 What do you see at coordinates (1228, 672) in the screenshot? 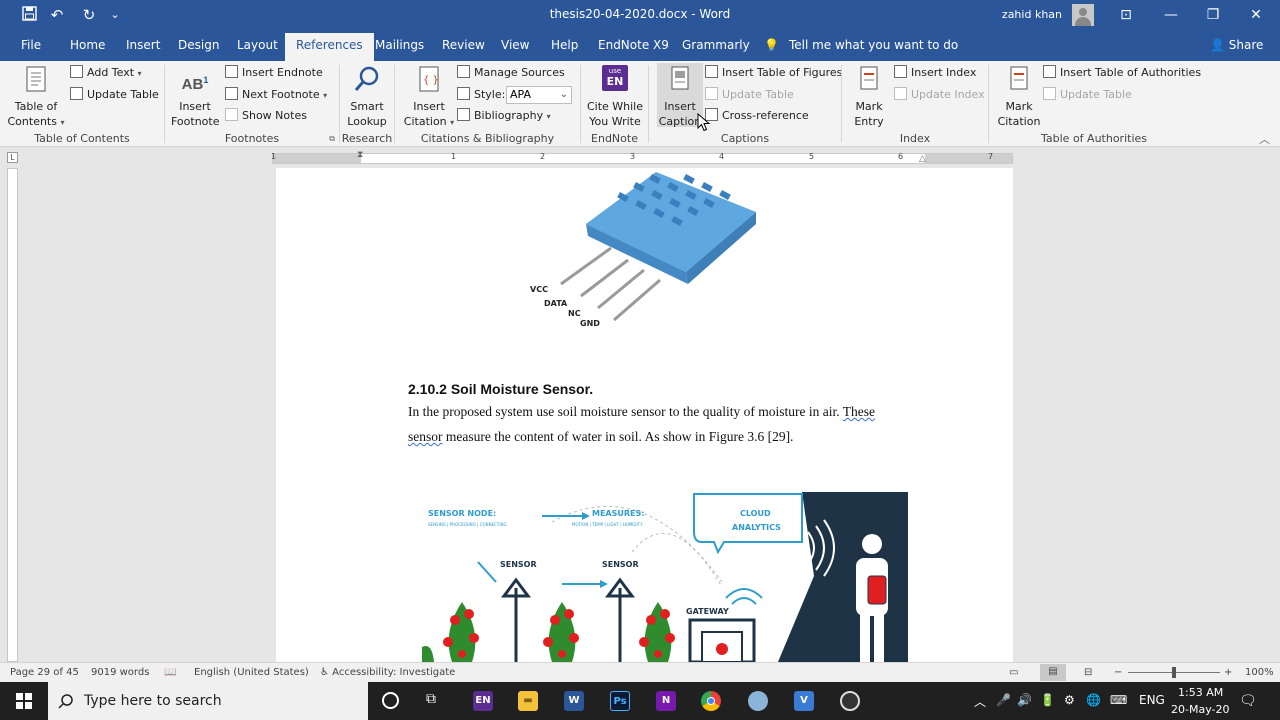
I see `zoom-in-button: +` at bounding box center [1228, 672].